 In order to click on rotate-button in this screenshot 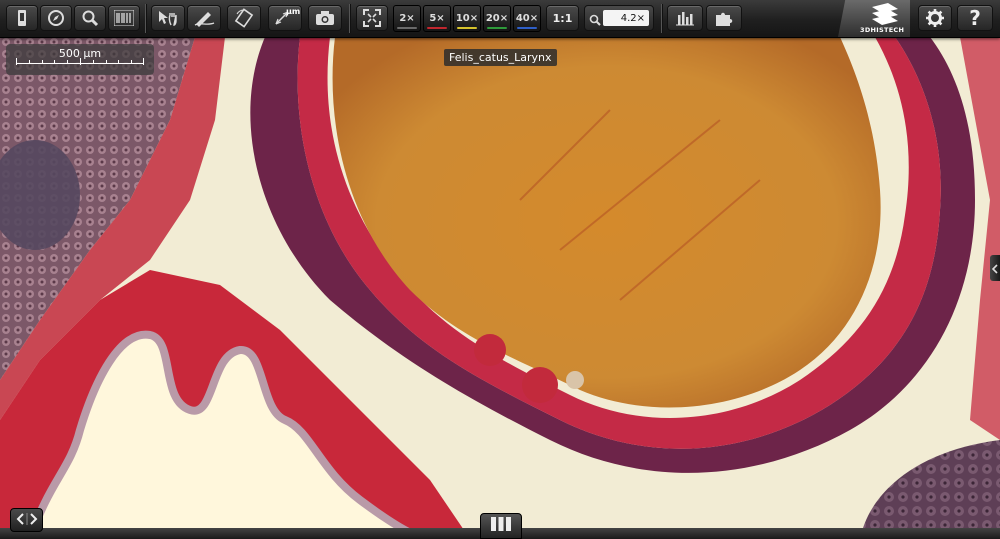, I will do `click(244, 18)`.